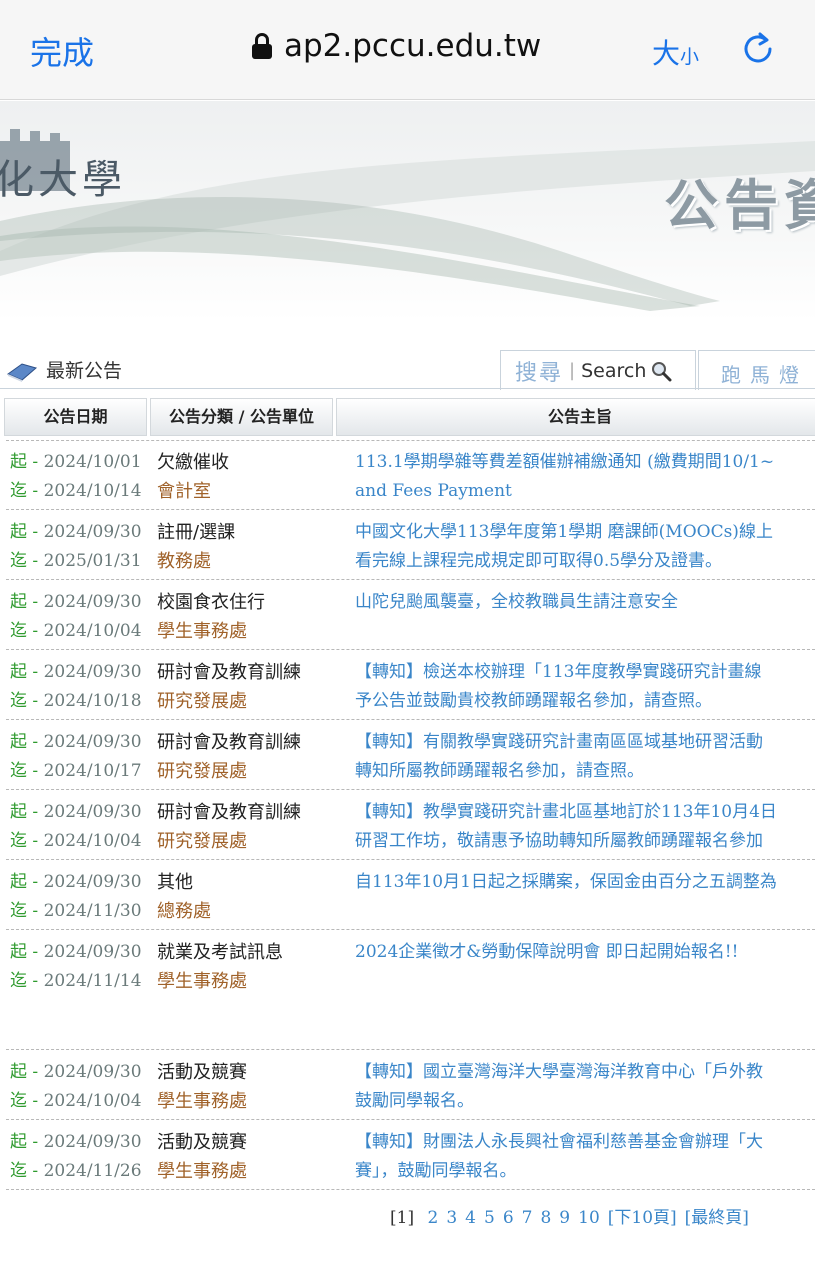  Describe the element at coordinates (564, 532) in the screenshot. I see `subject-line-1: 中國文化大學113學年度第1學期 磨課師(MOOCs)線上` at that location.